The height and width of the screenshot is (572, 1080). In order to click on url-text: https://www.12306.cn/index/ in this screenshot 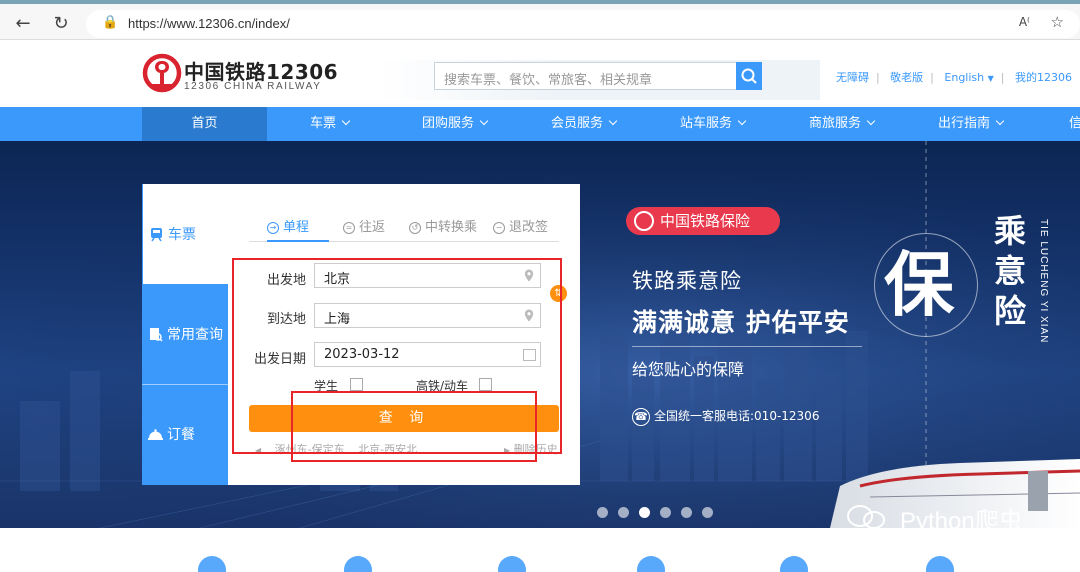, I will do `click(209, 23)`.